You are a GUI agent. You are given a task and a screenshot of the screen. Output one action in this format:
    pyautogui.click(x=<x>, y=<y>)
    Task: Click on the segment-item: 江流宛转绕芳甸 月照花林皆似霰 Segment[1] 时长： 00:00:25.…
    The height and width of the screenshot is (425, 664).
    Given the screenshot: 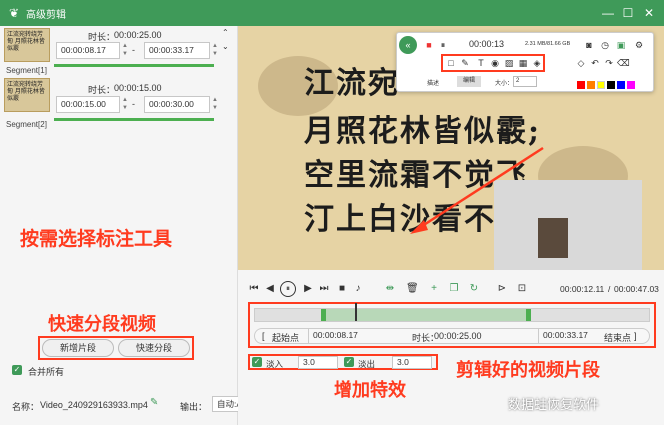 What is the action you would take?
    pyautogui.click(x=117, y=52)
    